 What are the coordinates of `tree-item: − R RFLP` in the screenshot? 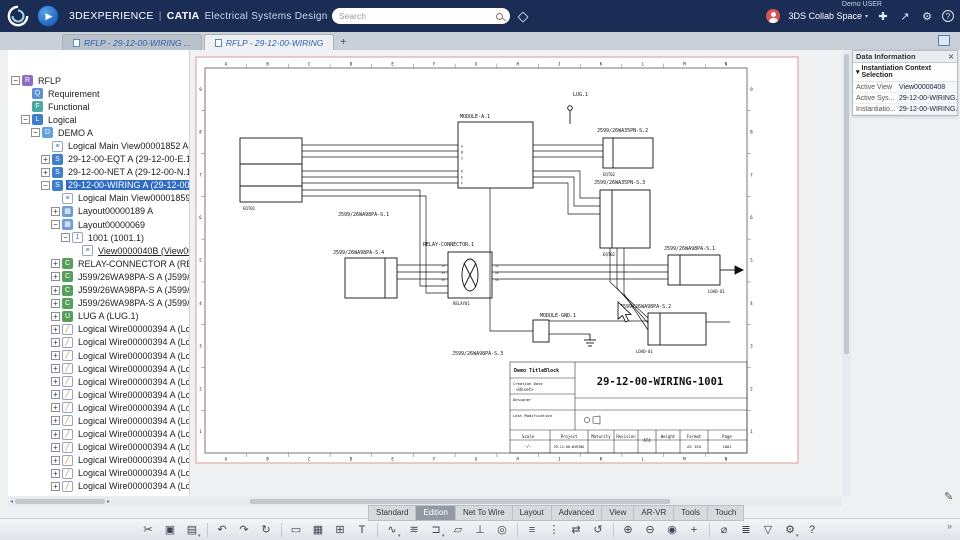 It's located at (98, 80).